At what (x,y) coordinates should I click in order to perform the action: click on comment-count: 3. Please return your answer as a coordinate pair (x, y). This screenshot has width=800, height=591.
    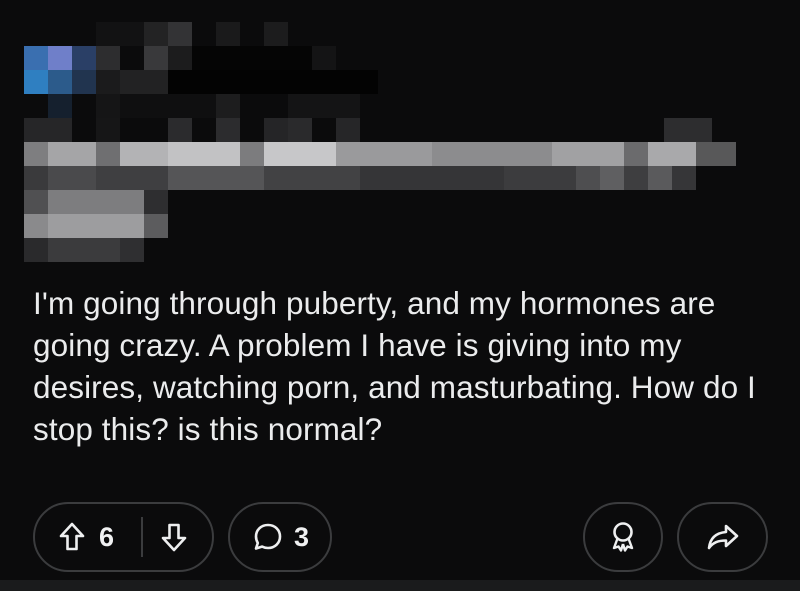
    Looking at the image, I should click on (302, 536).